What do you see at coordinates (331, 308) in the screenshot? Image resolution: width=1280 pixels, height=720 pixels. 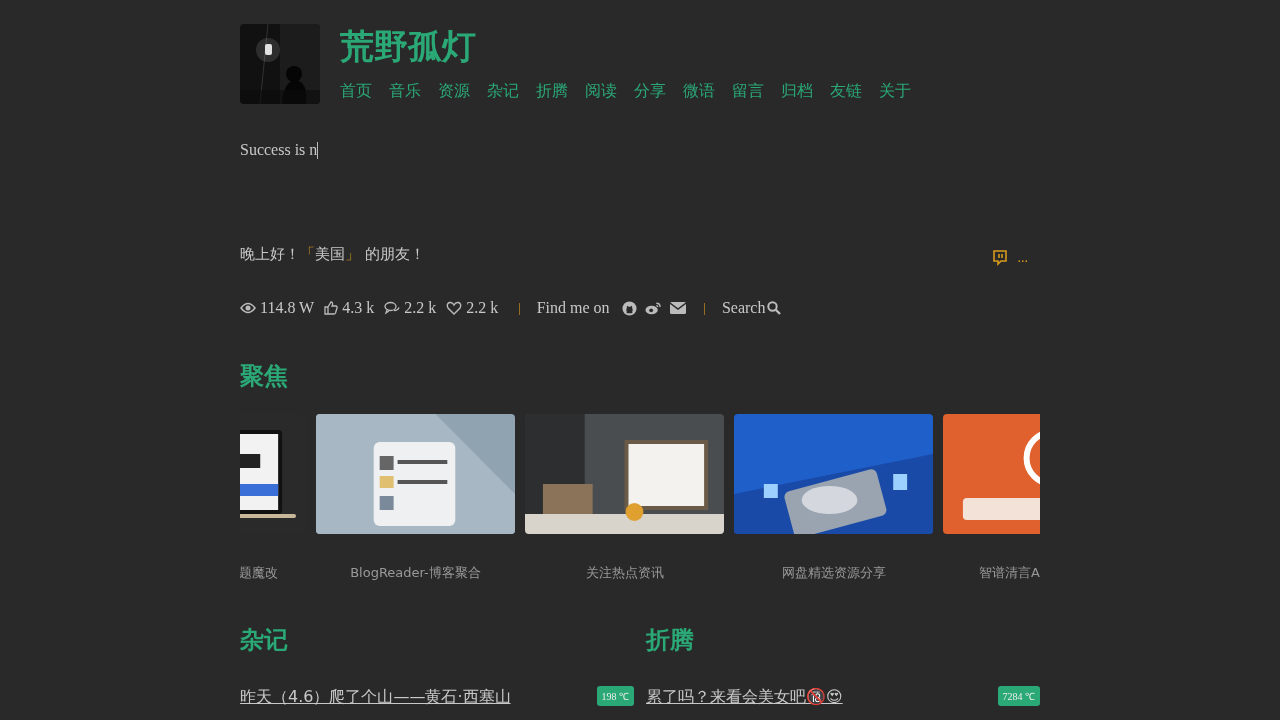 I see `thumbs-up-icon` at bounding box center [331, 308].